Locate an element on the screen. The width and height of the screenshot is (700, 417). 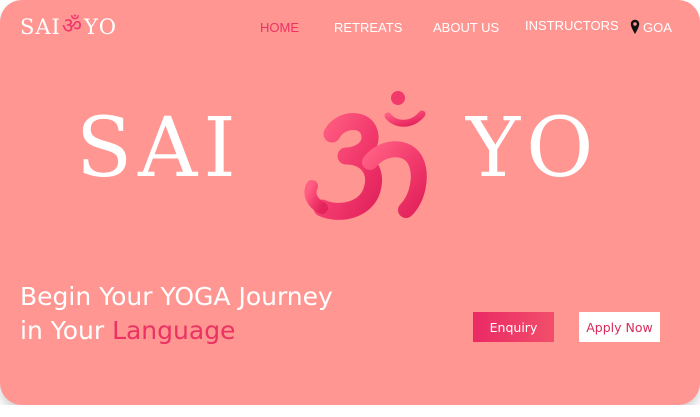
om-symbol-icon is located at coordinates (365, 155).